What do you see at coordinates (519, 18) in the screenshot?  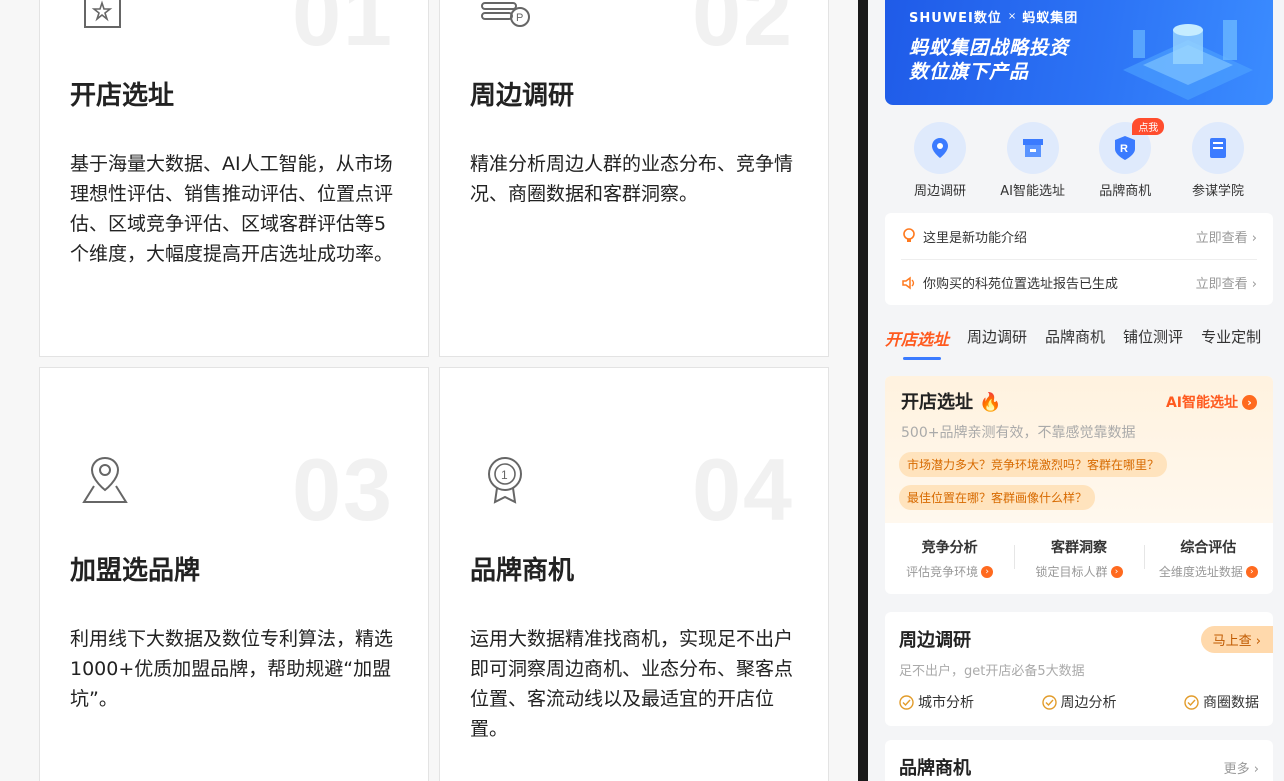 I see `svg-text: P` at bounding box center [519, 18].